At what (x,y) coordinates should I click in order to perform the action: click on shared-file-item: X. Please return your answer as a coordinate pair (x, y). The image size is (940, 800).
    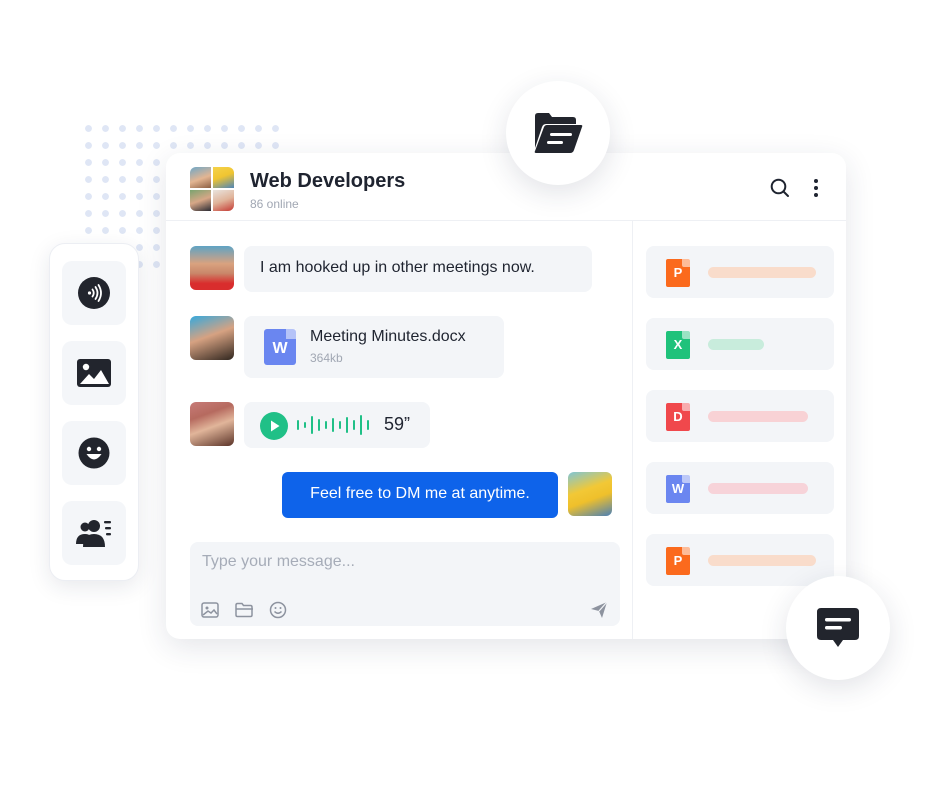
    Looking at the image, I should click on (740, 344).